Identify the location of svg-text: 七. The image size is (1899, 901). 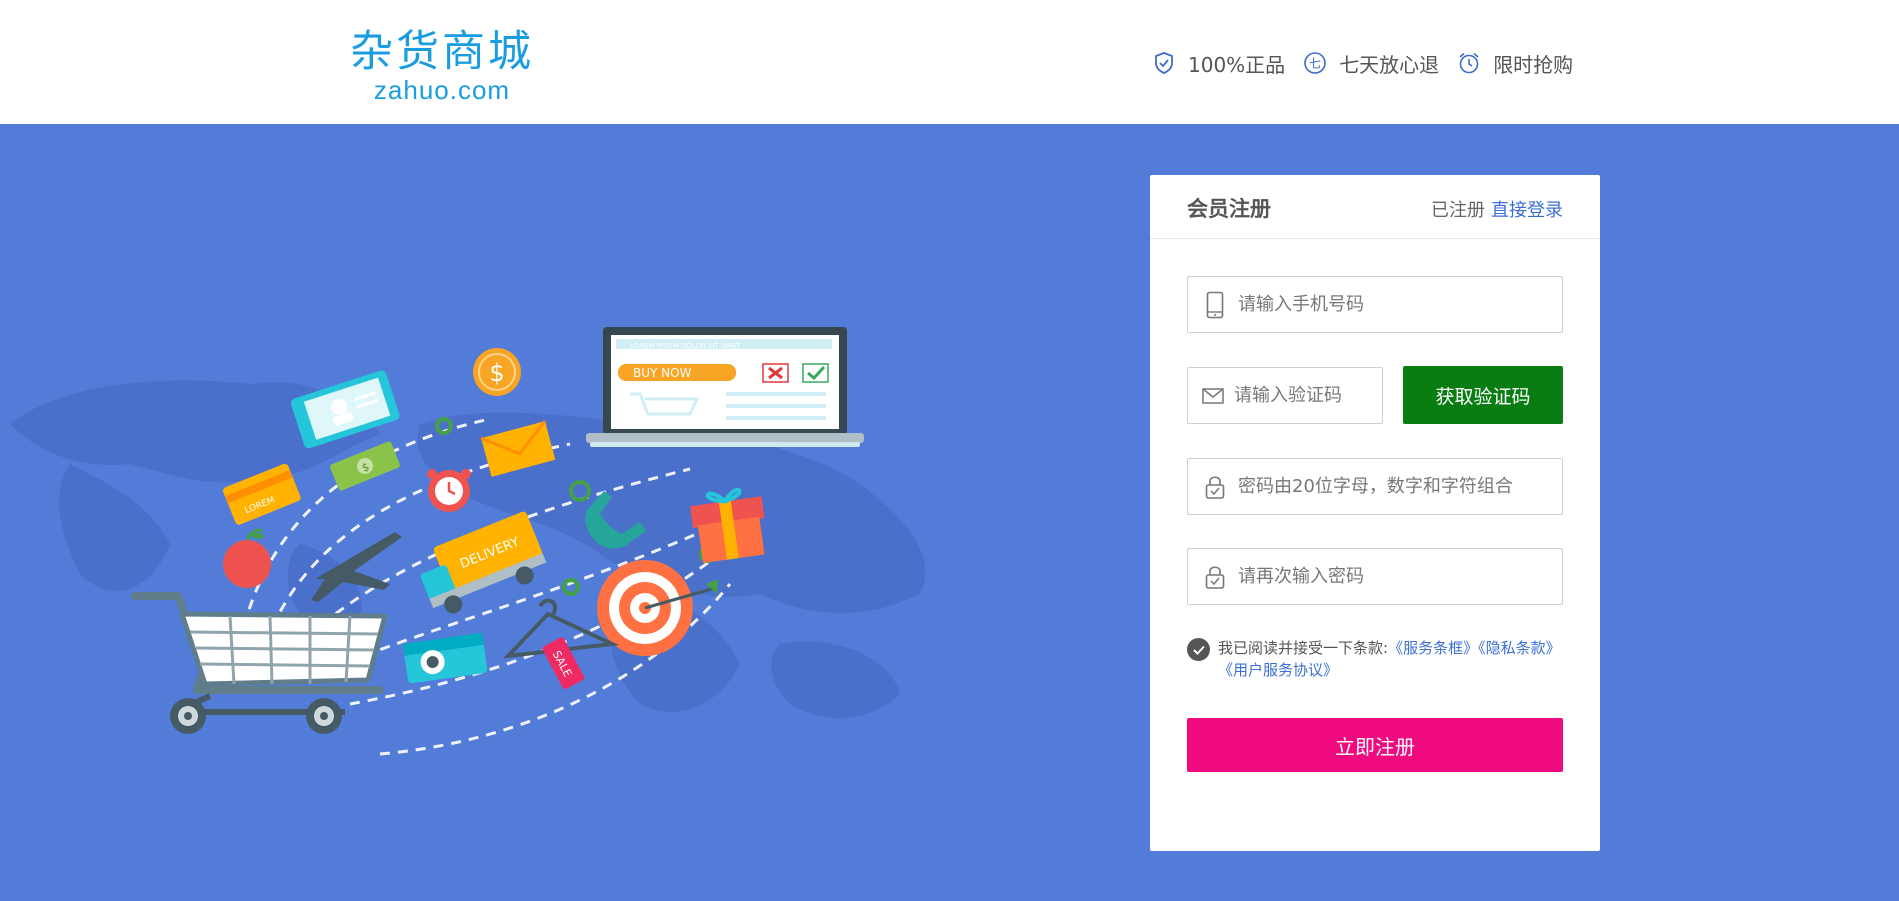
(1315, 64).